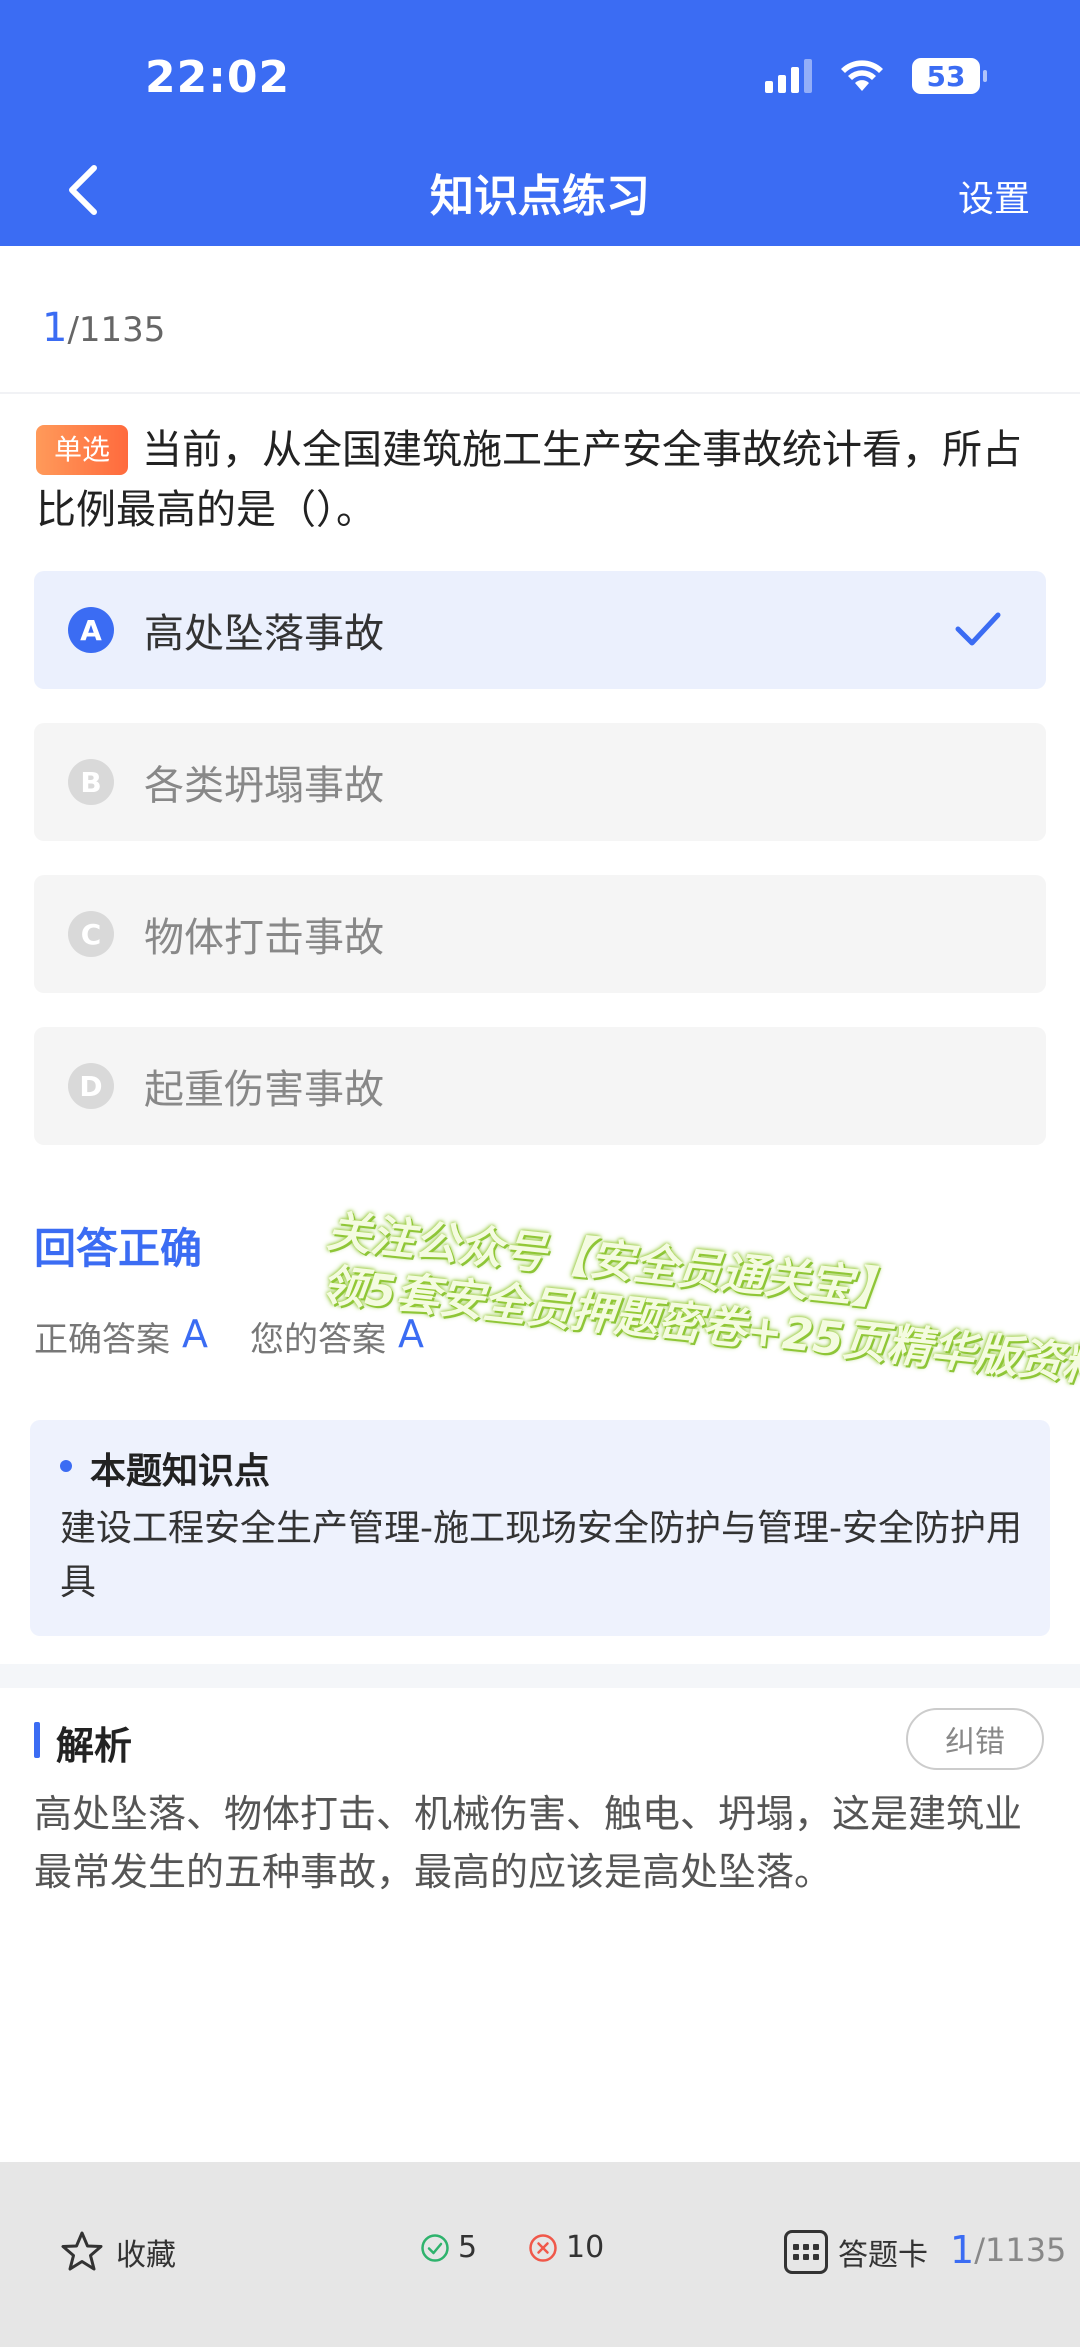  What do you see at coordinates (82, 2251) in the screenshot?
I see `star-icon` at bounding box center [82, 2251].